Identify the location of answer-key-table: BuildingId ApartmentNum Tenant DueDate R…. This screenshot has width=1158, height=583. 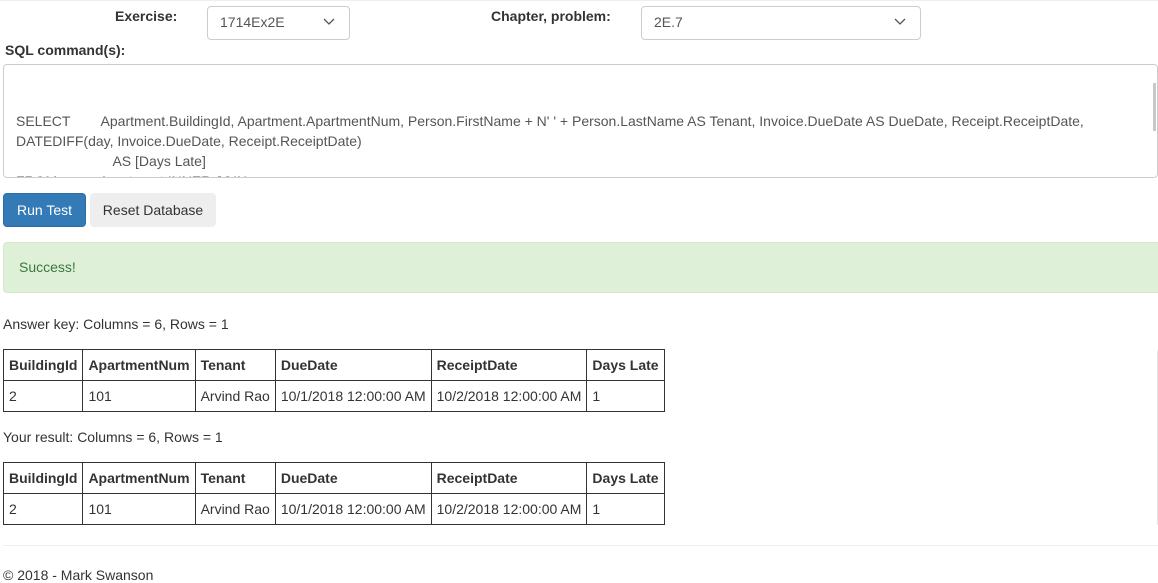
(333, 380).